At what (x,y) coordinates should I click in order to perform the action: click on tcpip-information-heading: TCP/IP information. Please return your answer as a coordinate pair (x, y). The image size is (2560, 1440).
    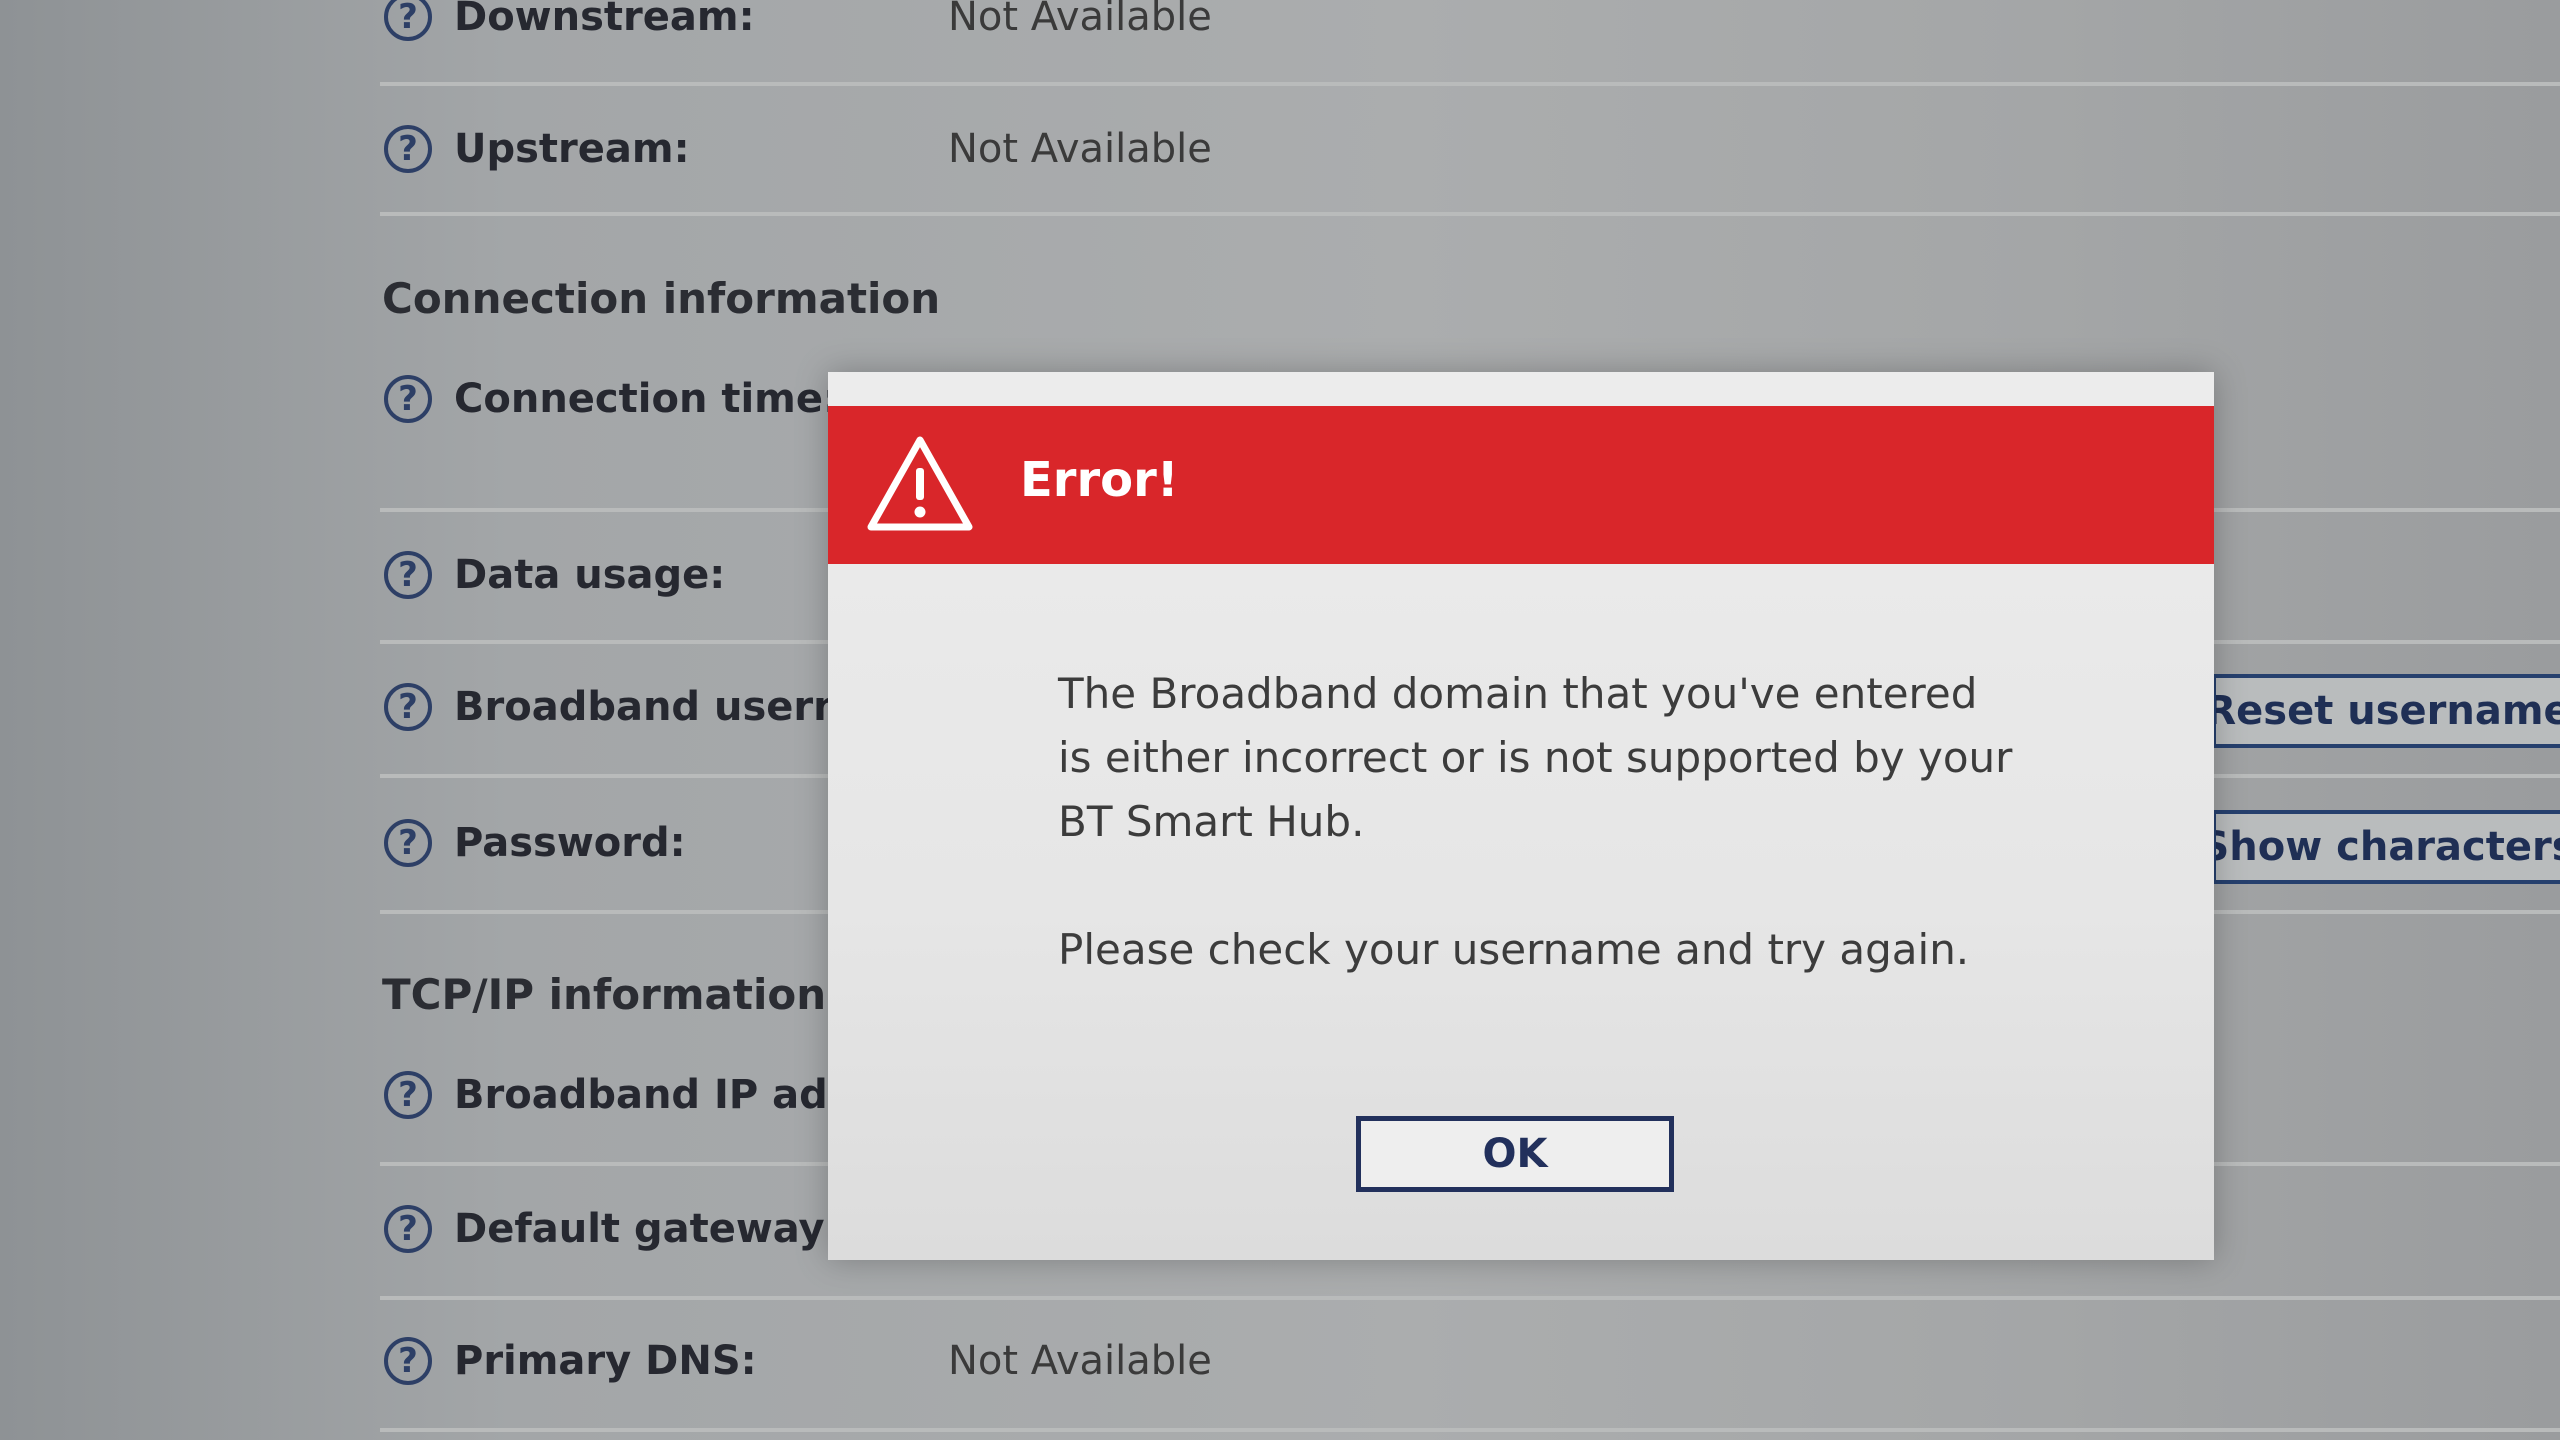
    Looking at the image, I should click on (604, 994).